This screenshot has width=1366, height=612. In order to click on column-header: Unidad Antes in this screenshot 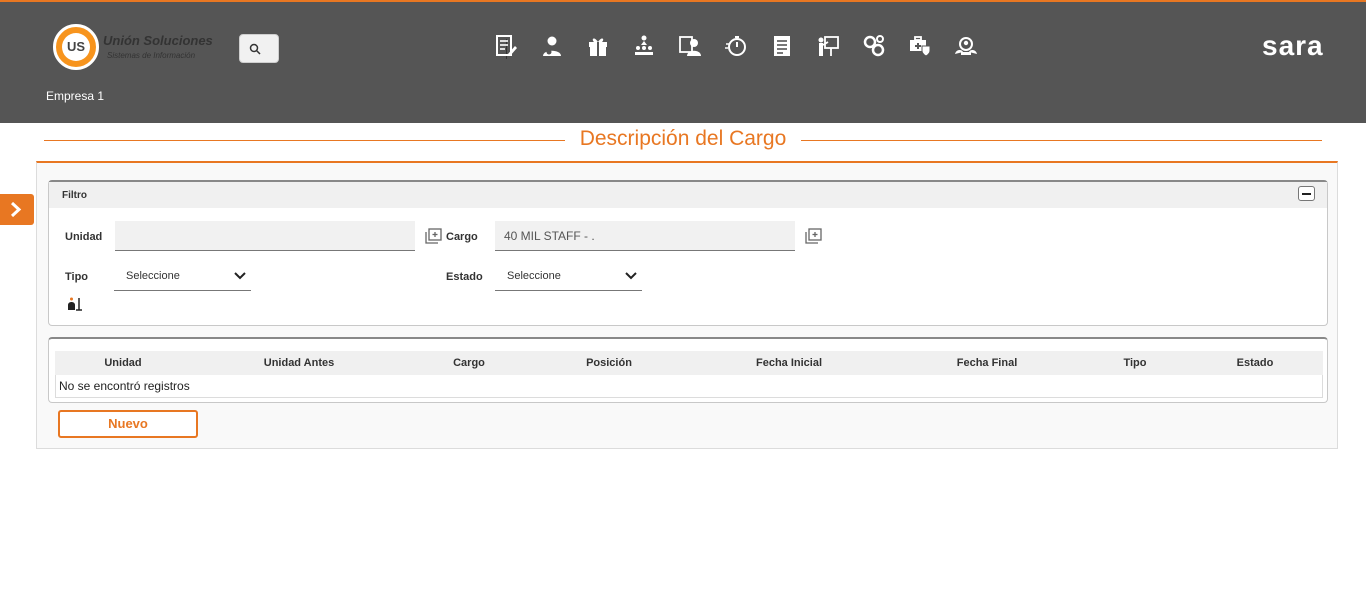, I will do `click(299, 363)`.